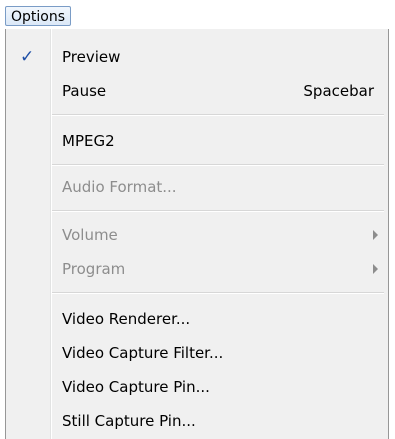 The width and height of the screenshot is (395, 439). Describe the element at coordinates (94, 269) in the screenshot. I see `menu-item-label: Program` at that location.